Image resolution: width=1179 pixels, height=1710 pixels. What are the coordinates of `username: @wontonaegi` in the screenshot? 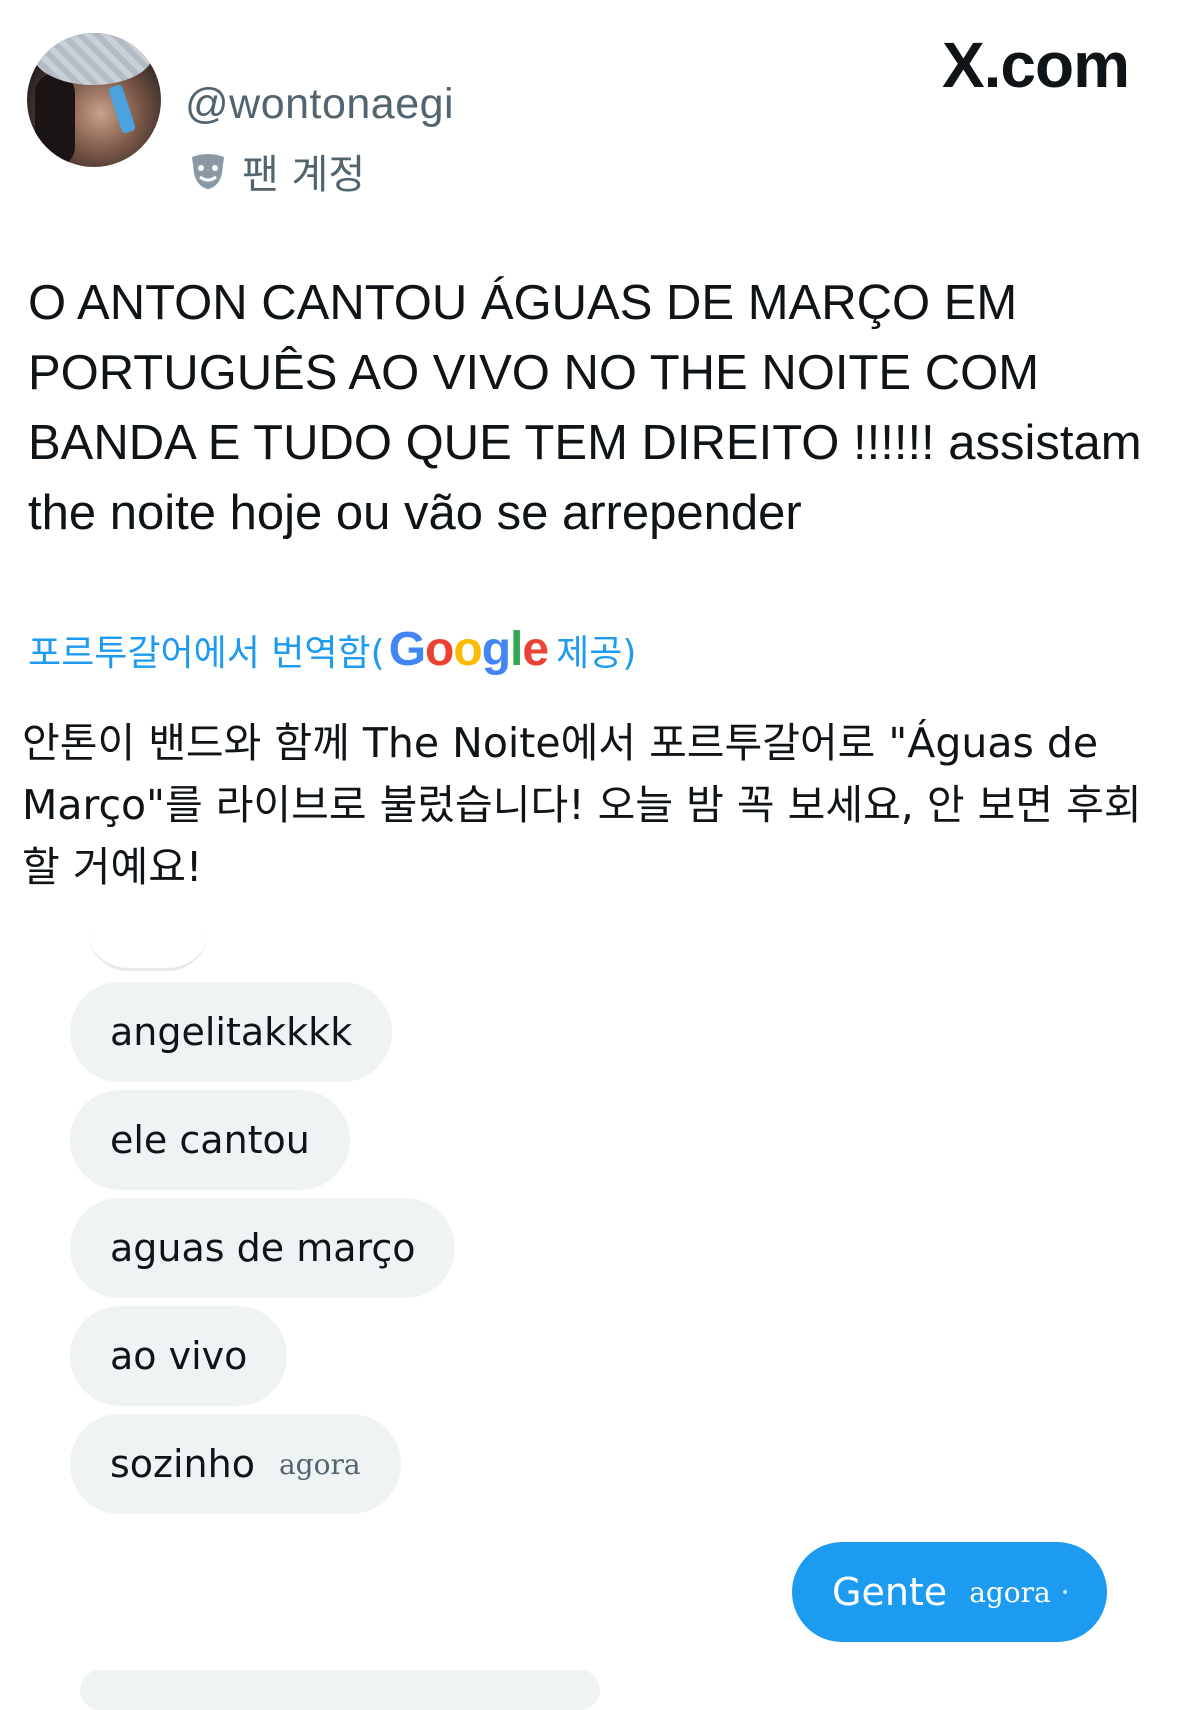 It's located at (319, 104).